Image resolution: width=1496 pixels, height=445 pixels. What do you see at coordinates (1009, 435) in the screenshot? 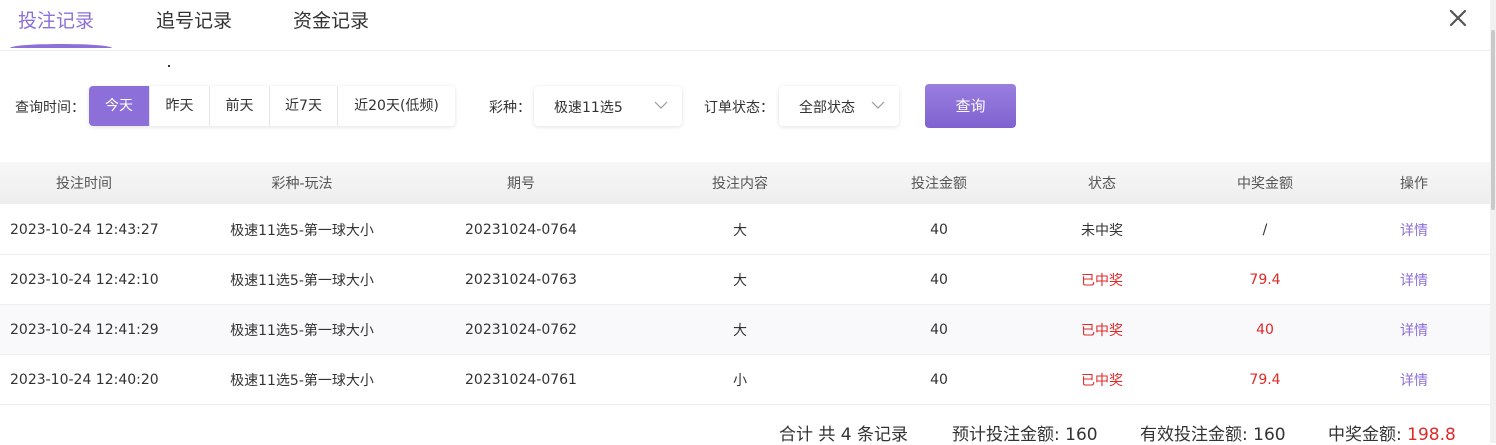
I see `expected-bet-label: 预计投注金额:` at bounding box center [1009, 435].